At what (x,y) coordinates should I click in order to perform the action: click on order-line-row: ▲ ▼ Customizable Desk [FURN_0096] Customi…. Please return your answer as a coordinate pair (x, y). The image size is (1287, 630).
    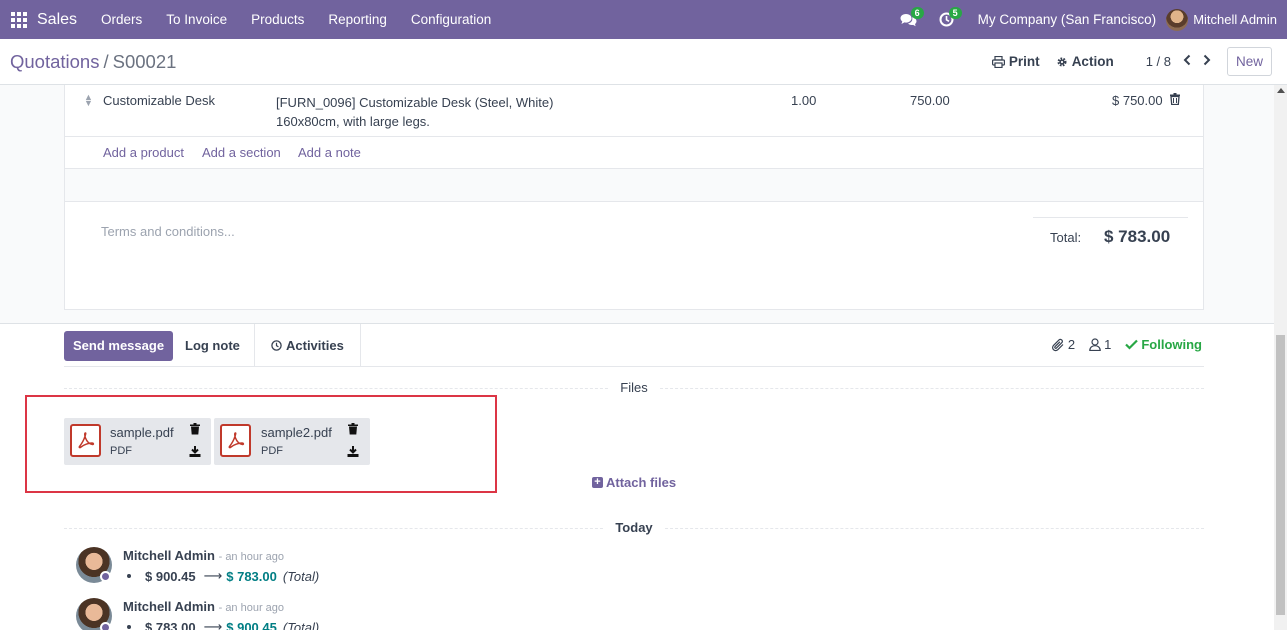
    Looking at the image, I should click on (634, 111).